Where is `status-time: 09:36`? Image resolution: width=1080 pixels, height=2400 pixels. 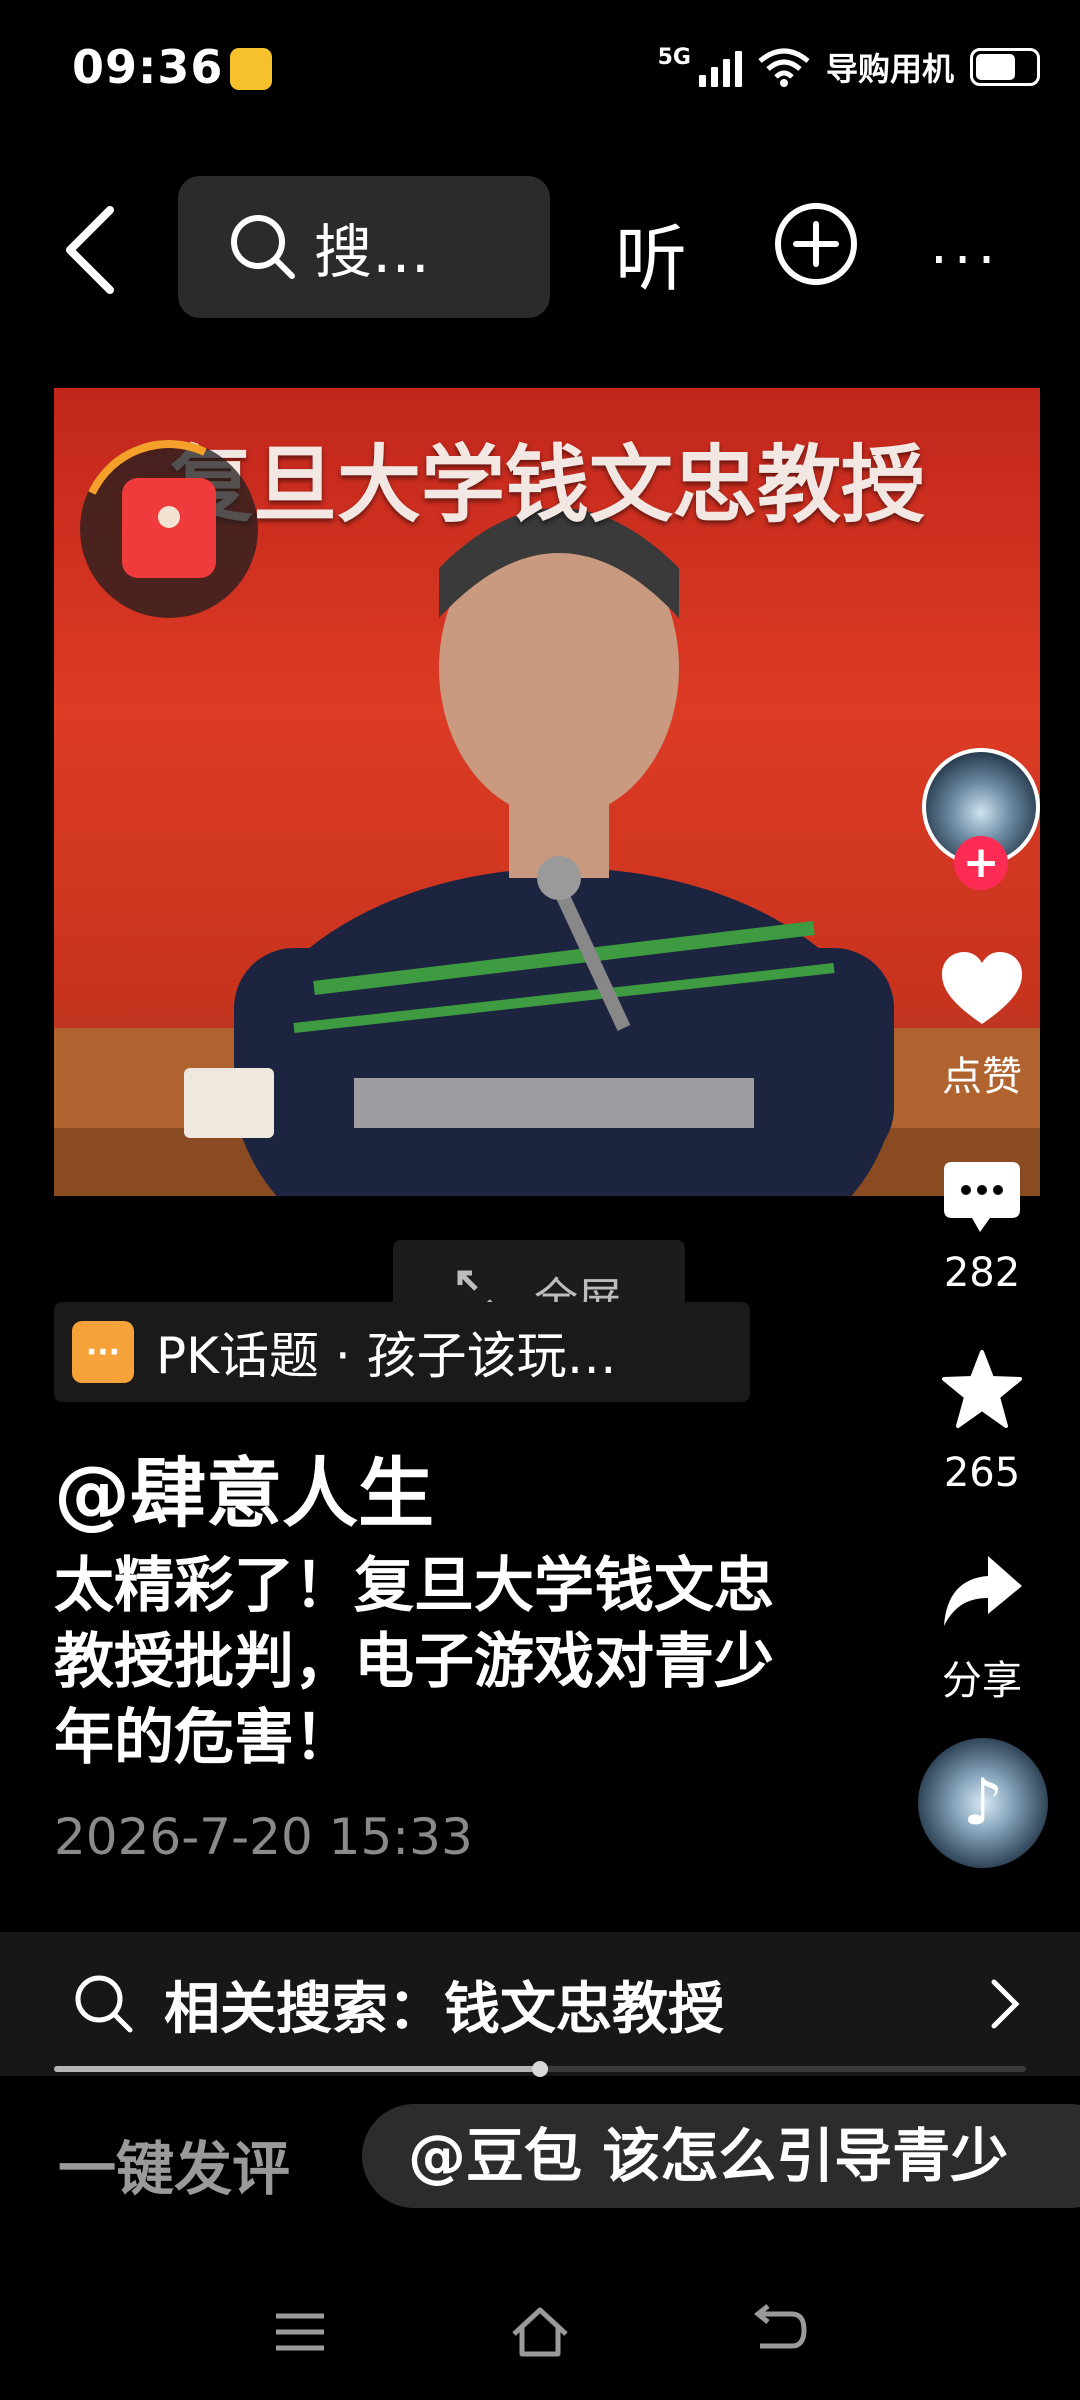
status-time: 09:36 is located at coordinates (148, 67).